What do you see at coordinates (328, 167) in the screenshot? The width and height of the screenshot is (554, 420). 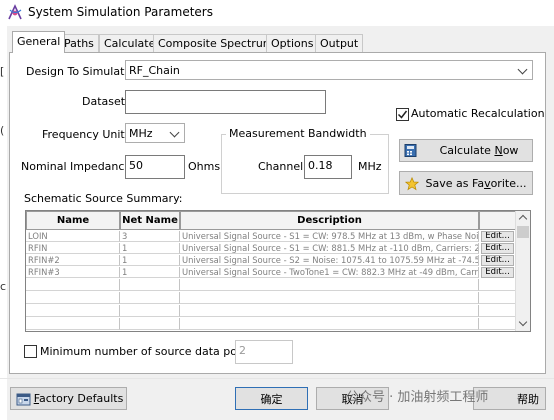 I see `channel-input: 0.18` at bounding box center [328, 167].